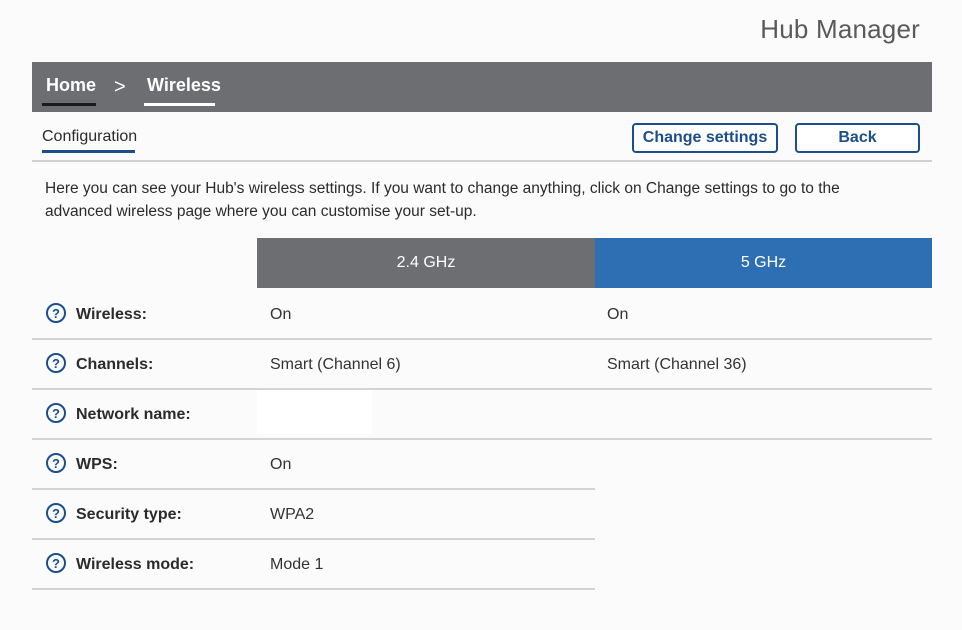  Describe the element at coordinates (292, 514) in the screenshot. I see `value-2-4ghz: WPA2` at that location.